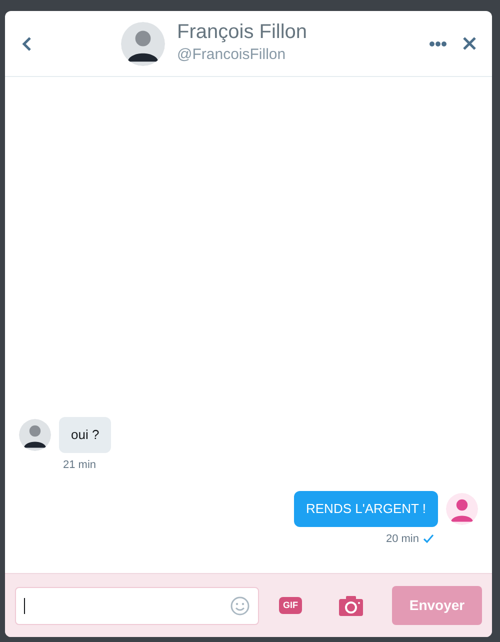 The width and height of the screenshot is (500, 642). Describe the element at coordinates (85, 434) in the screenshot. I see `message-bubble: oui ?` at that location.